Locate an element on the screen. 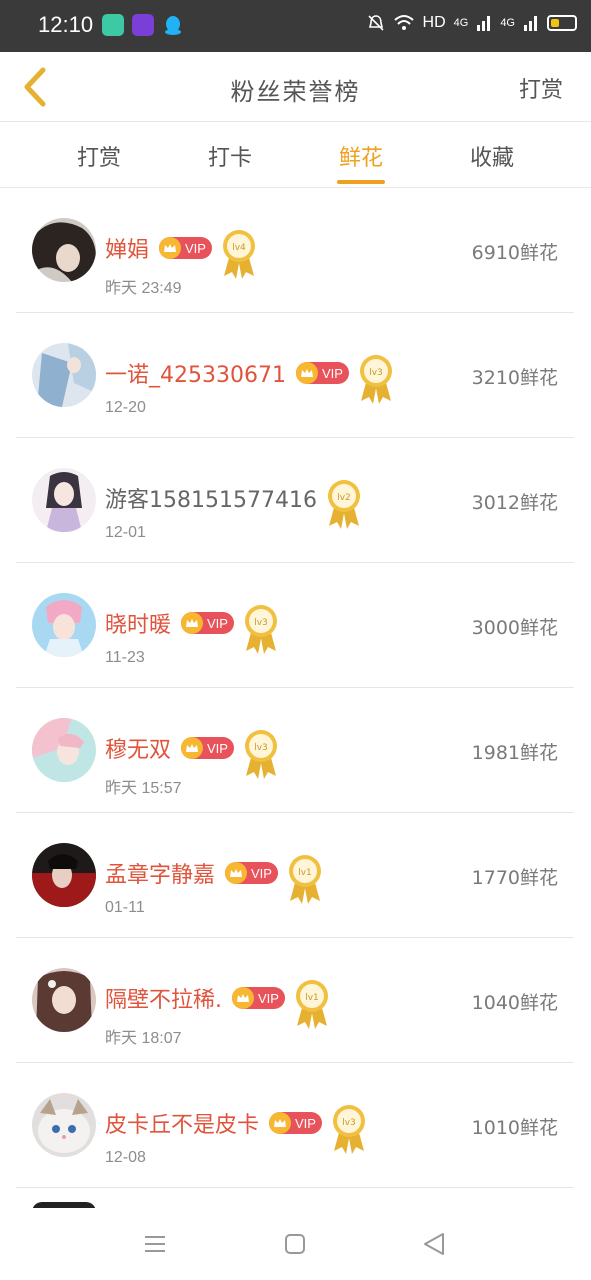 This screenshot has height=1280, width=591. menu-icon is located at coordinates (155, 1244).